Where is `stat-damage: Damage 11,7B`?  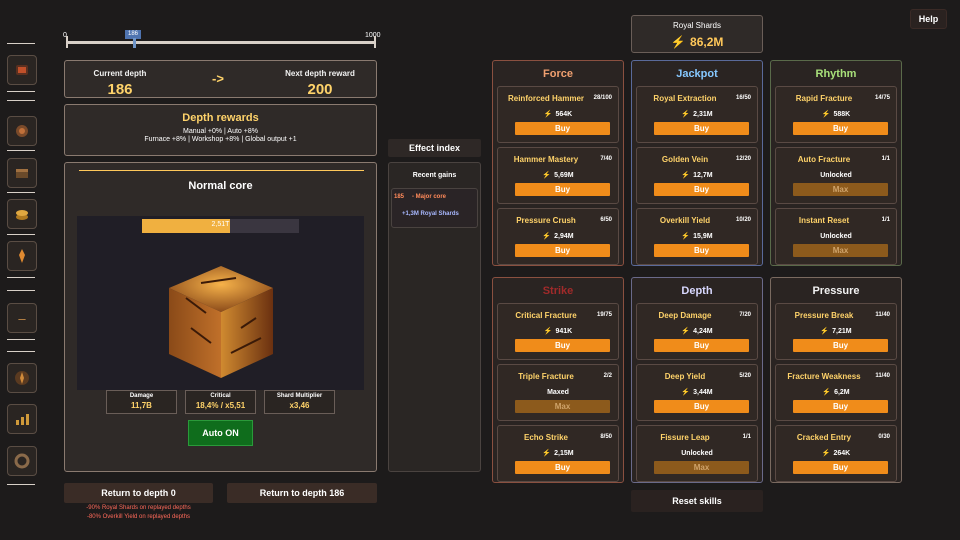
stat-damage: Damage 11,7B is located at coordinates (141, 402).